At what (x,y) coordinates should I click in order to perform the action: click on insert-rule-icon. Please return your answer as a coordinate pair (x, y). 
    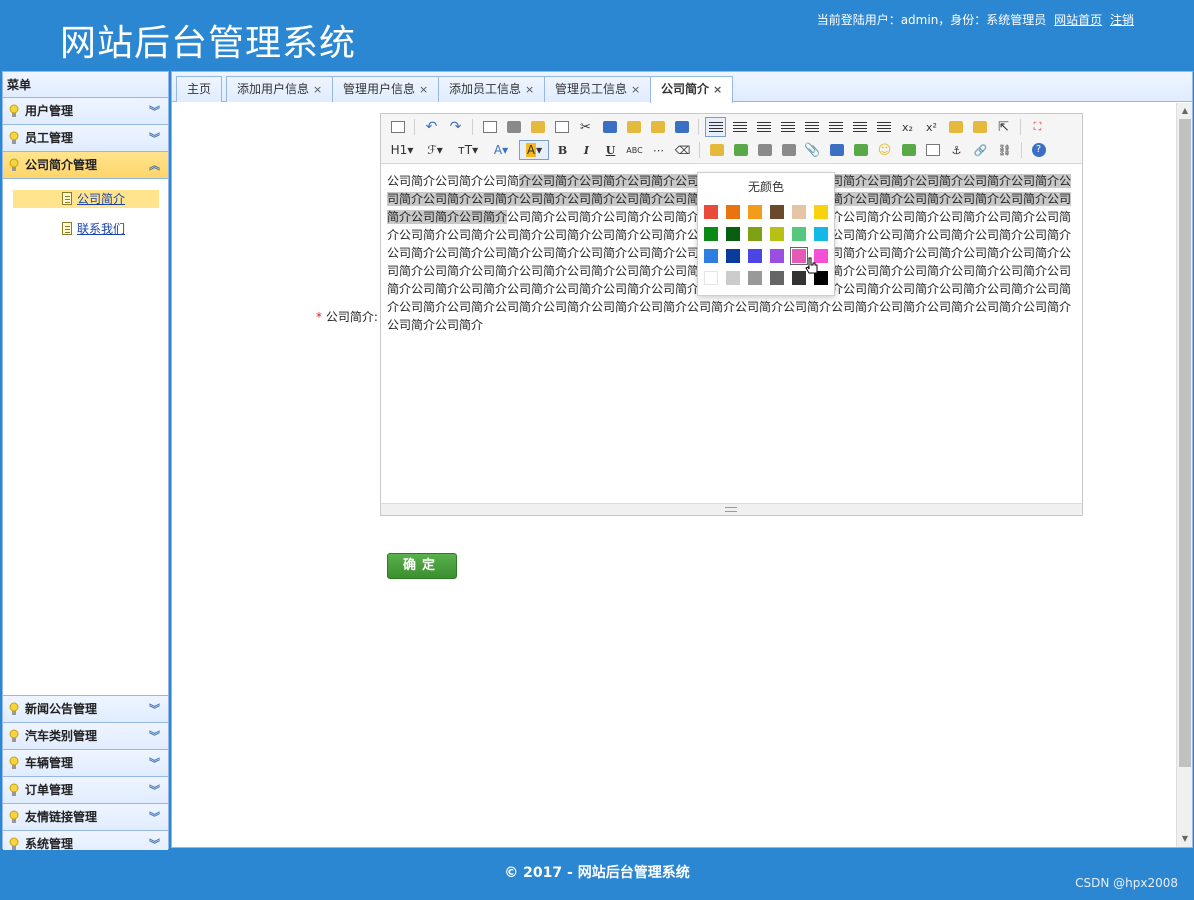
    Looking at the image, I should click on (860, 150).